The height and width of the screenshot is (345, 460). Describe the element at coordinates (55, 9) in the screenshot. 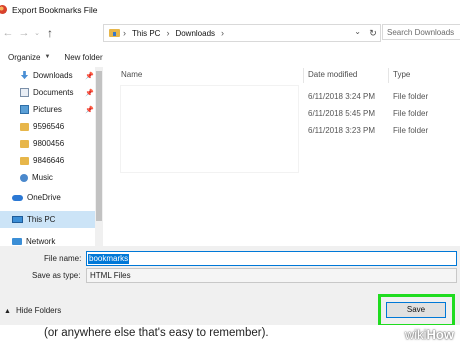

I see `window-title: Export Bookmarks File` at that location.